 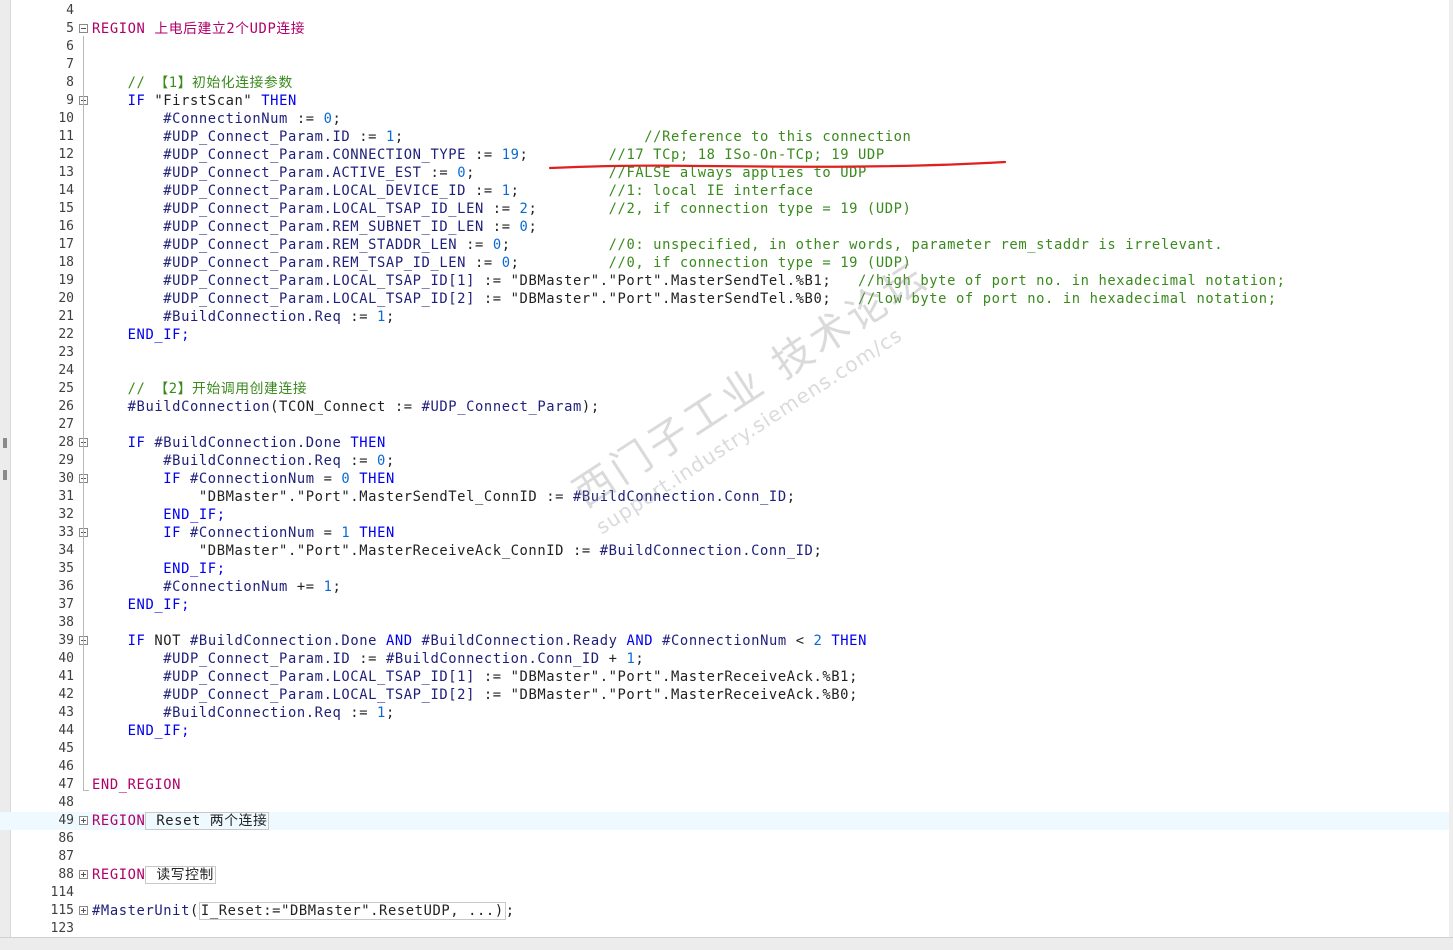 What do you see at coordinates (726, 731) in the screenshot?
I see `code-line: 44 END_IF;` at bounding box center [726, 731].